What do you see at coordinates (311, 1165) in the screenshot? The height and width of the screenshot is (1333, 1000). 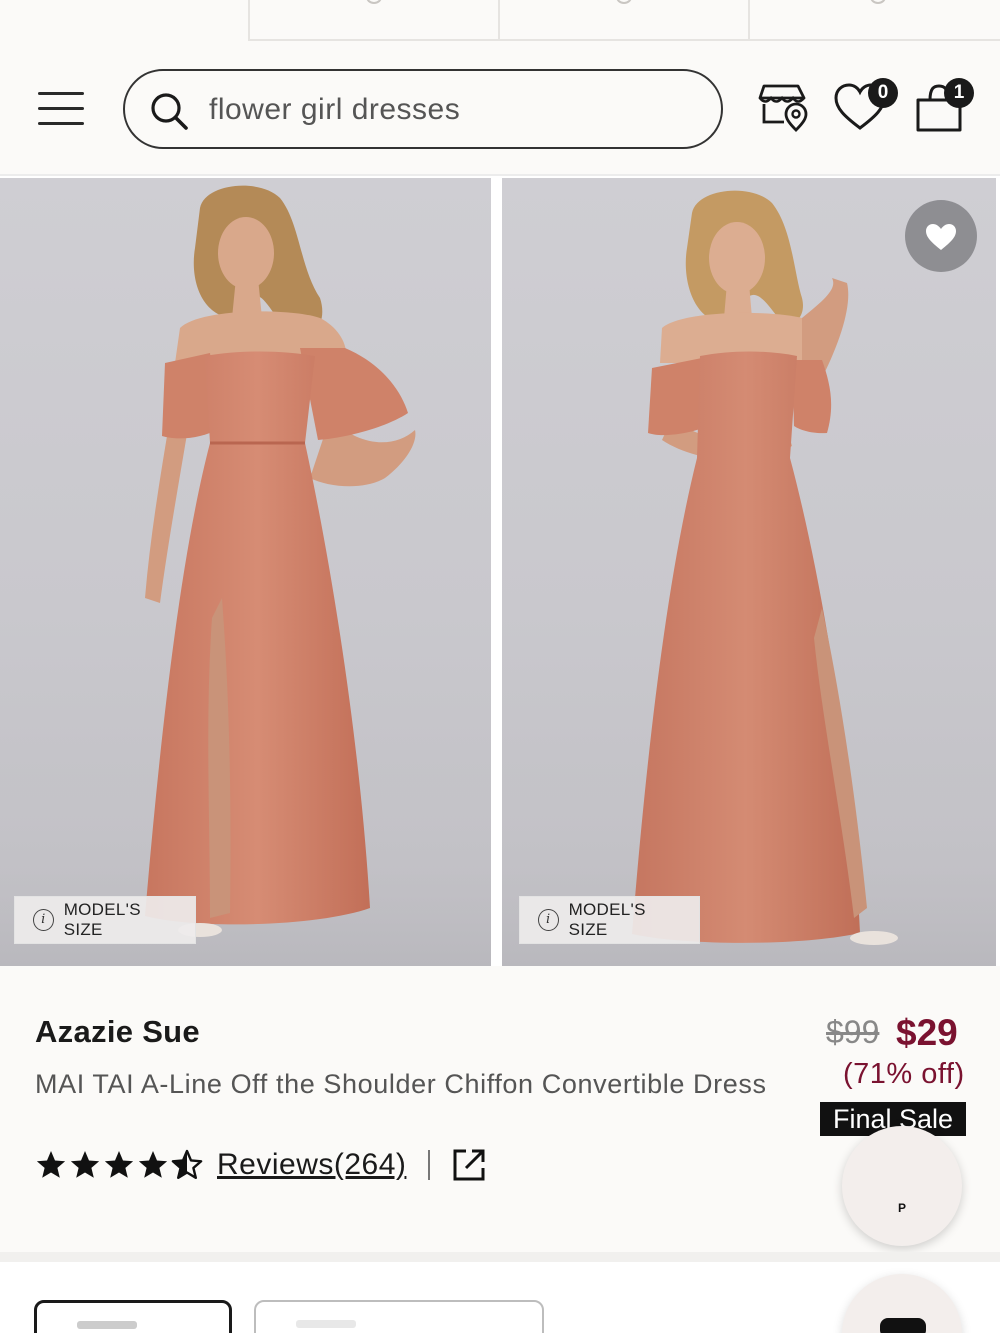 I see `reviews-link: Reviews(264)` at bounding box center [311, 1165].